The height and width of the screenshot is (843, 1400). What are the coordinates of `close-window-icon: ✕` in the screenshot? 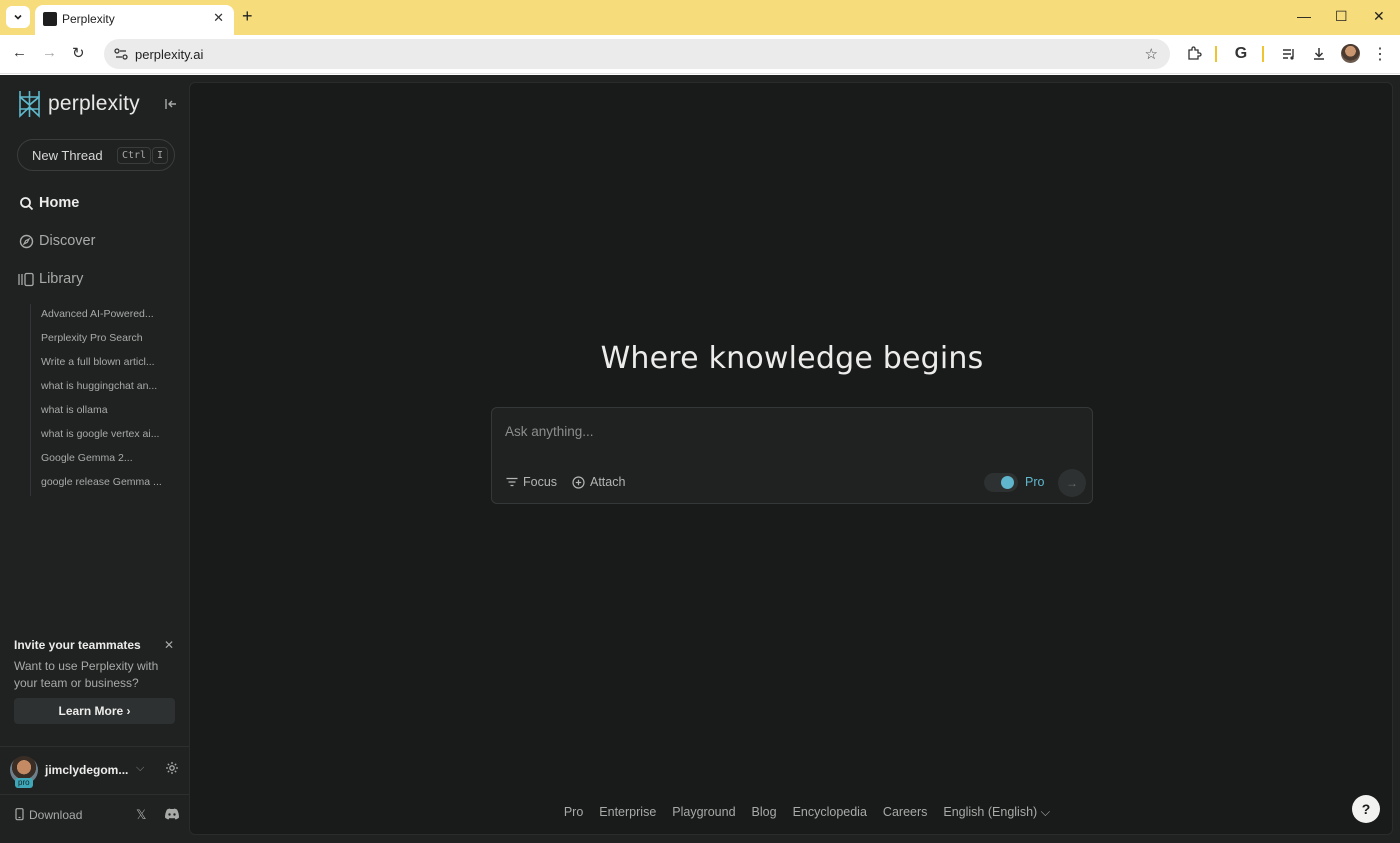 It's located at (1379, 16).